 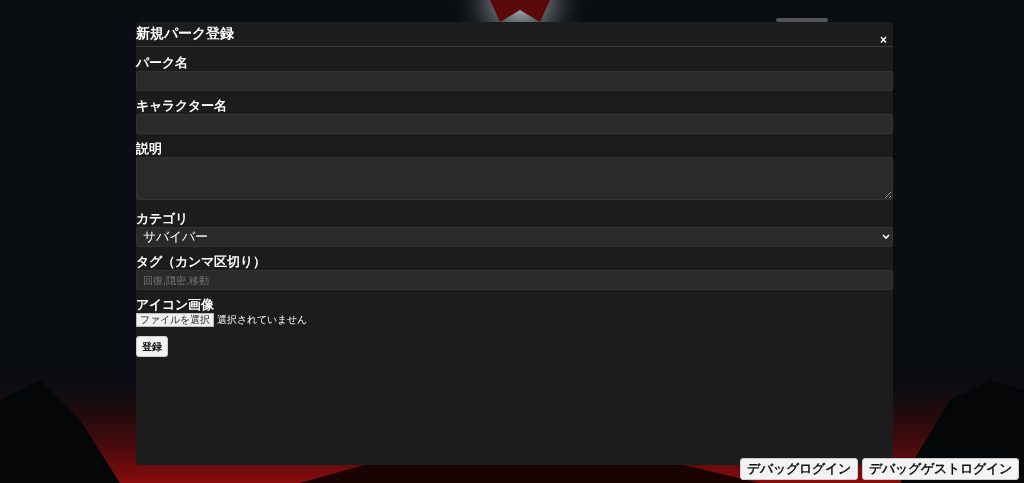 I want to click on debug-login-button: デバッグログイン, so click(x=799, y=469).